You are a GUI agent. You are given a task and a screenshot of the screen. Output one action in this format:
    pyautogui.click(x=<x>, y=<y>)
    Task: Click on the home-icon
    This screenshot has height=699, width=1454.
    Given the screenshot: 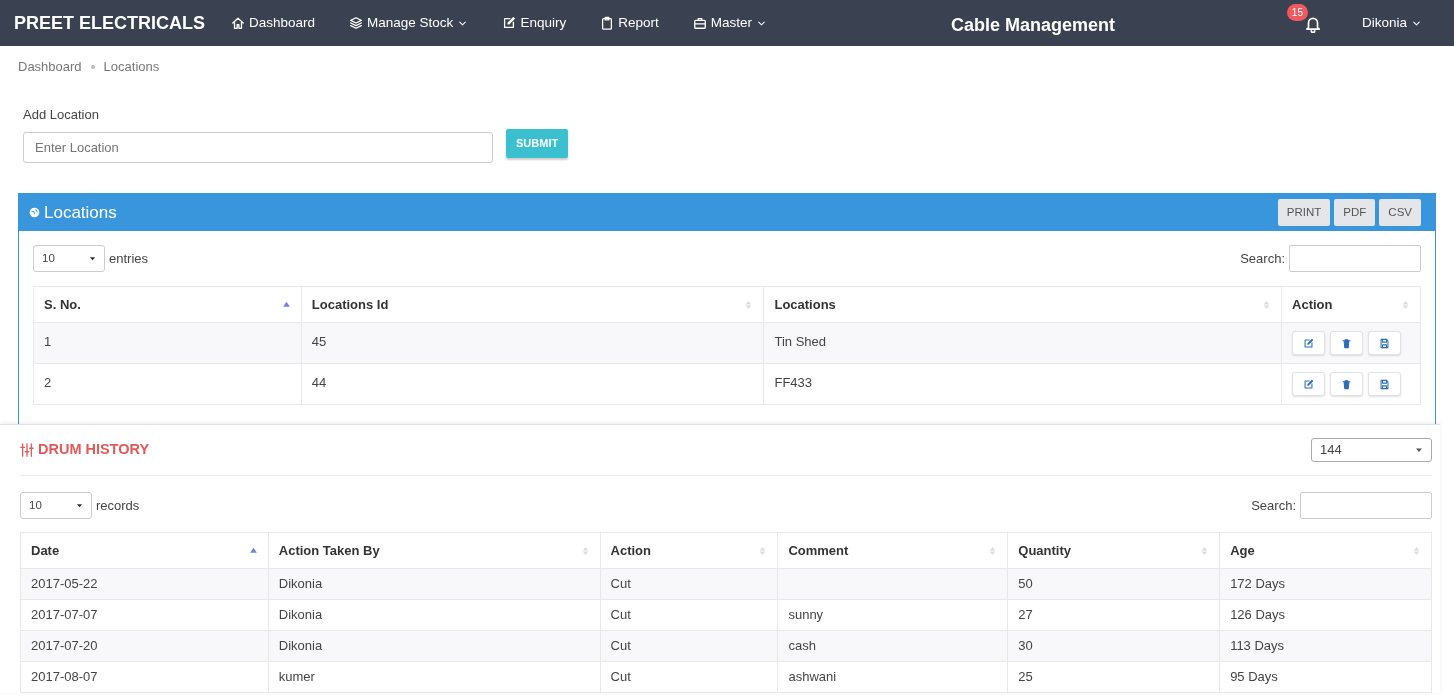 What is the action you would take?
    pyautogui.click(x=238, y=23)
    